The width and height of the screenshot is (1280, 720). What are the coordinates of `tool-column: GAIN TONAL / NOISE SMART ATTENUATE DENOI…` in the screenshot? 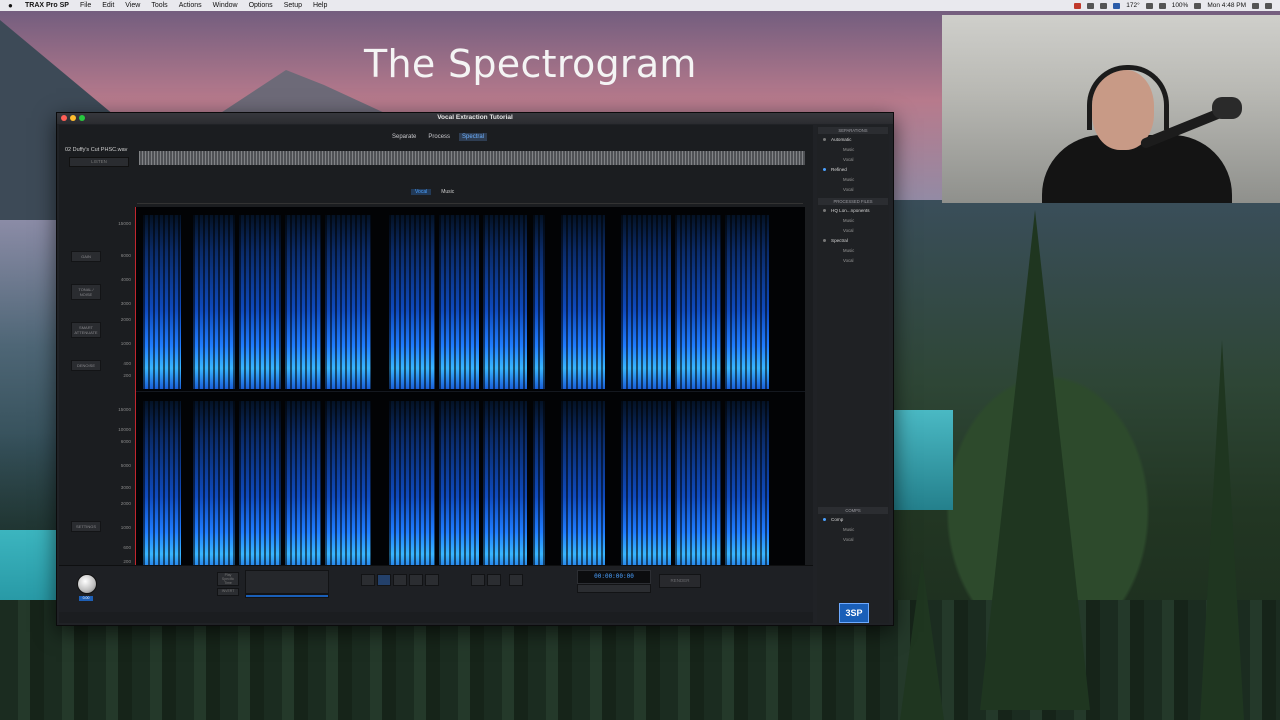 It's located at (88, 402).